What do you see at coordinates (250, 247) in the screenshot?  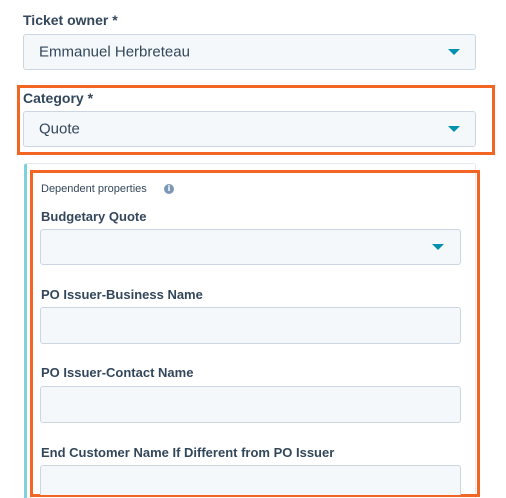 I see `budgetary-quote-select` at bounding box center [250, 247].